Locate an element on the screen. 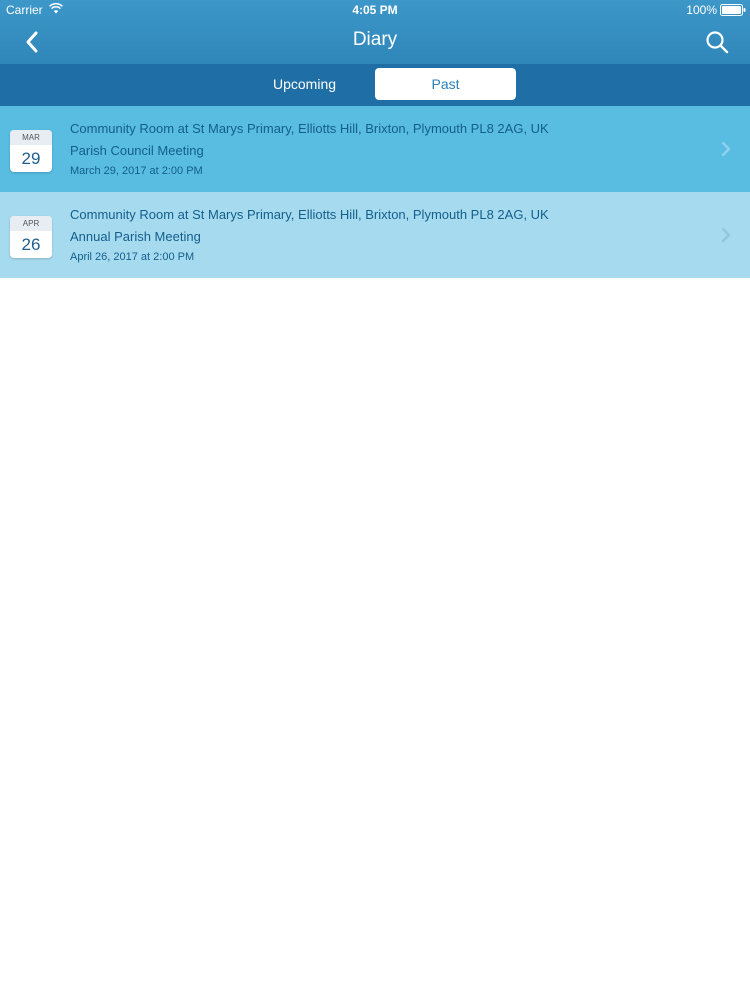  page-title: Diary is located at coordinates (375, 39).